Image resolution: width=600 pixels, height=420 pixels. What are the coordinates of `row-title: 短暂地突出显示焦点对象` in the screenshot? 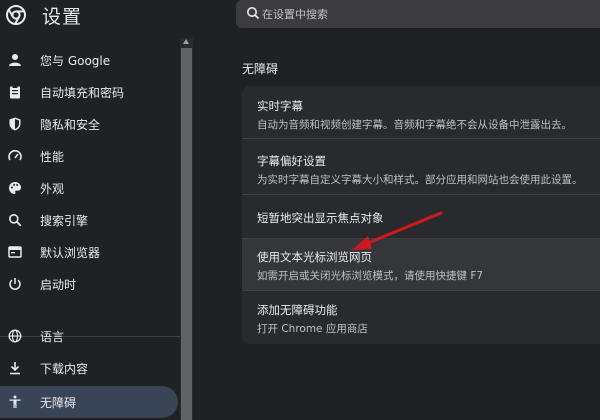 It's located at (320, 218).